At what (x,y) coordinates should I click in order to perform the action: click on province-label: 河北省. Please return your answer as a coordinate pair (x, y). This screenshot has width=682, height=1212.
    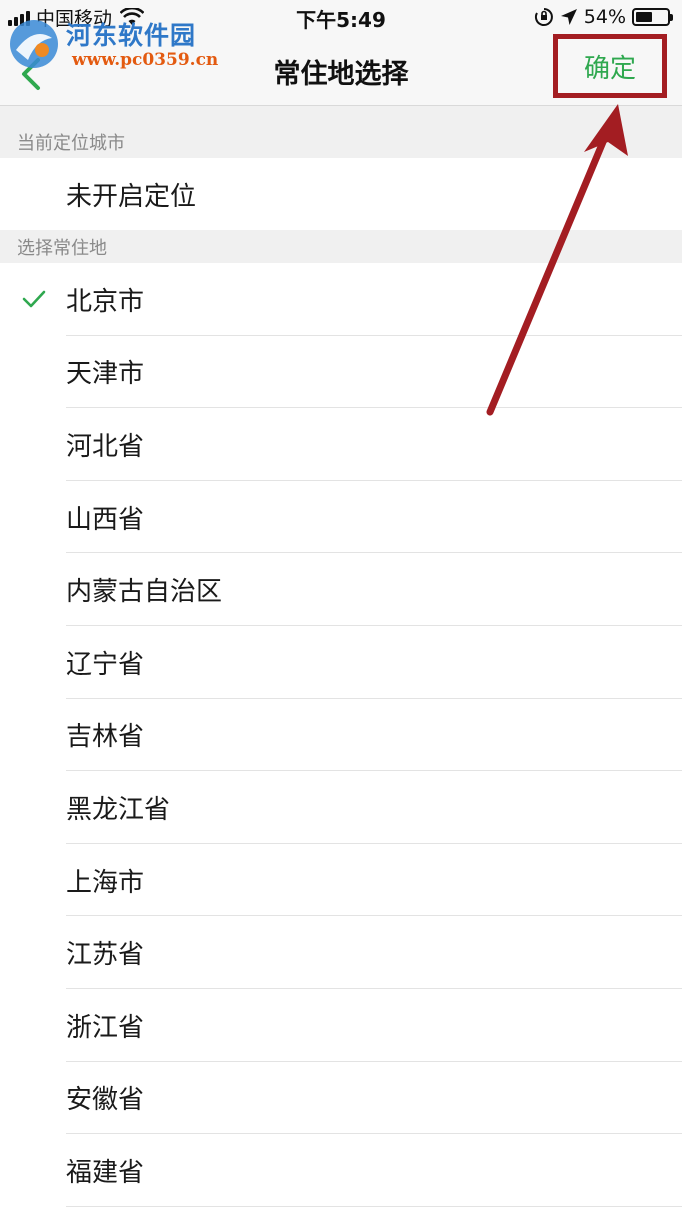
    Looking at the image, I should click on (105, 446).